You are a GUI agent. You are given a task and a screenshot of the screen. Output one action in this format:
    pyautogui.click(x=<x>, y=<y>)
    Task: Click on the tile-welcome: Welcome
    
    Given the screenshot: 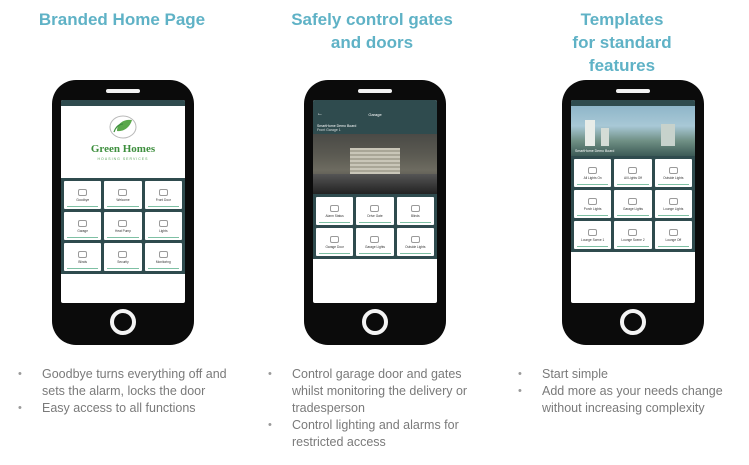 What is the action you would take?
    pyautogui.click(x=123, y=195)
    